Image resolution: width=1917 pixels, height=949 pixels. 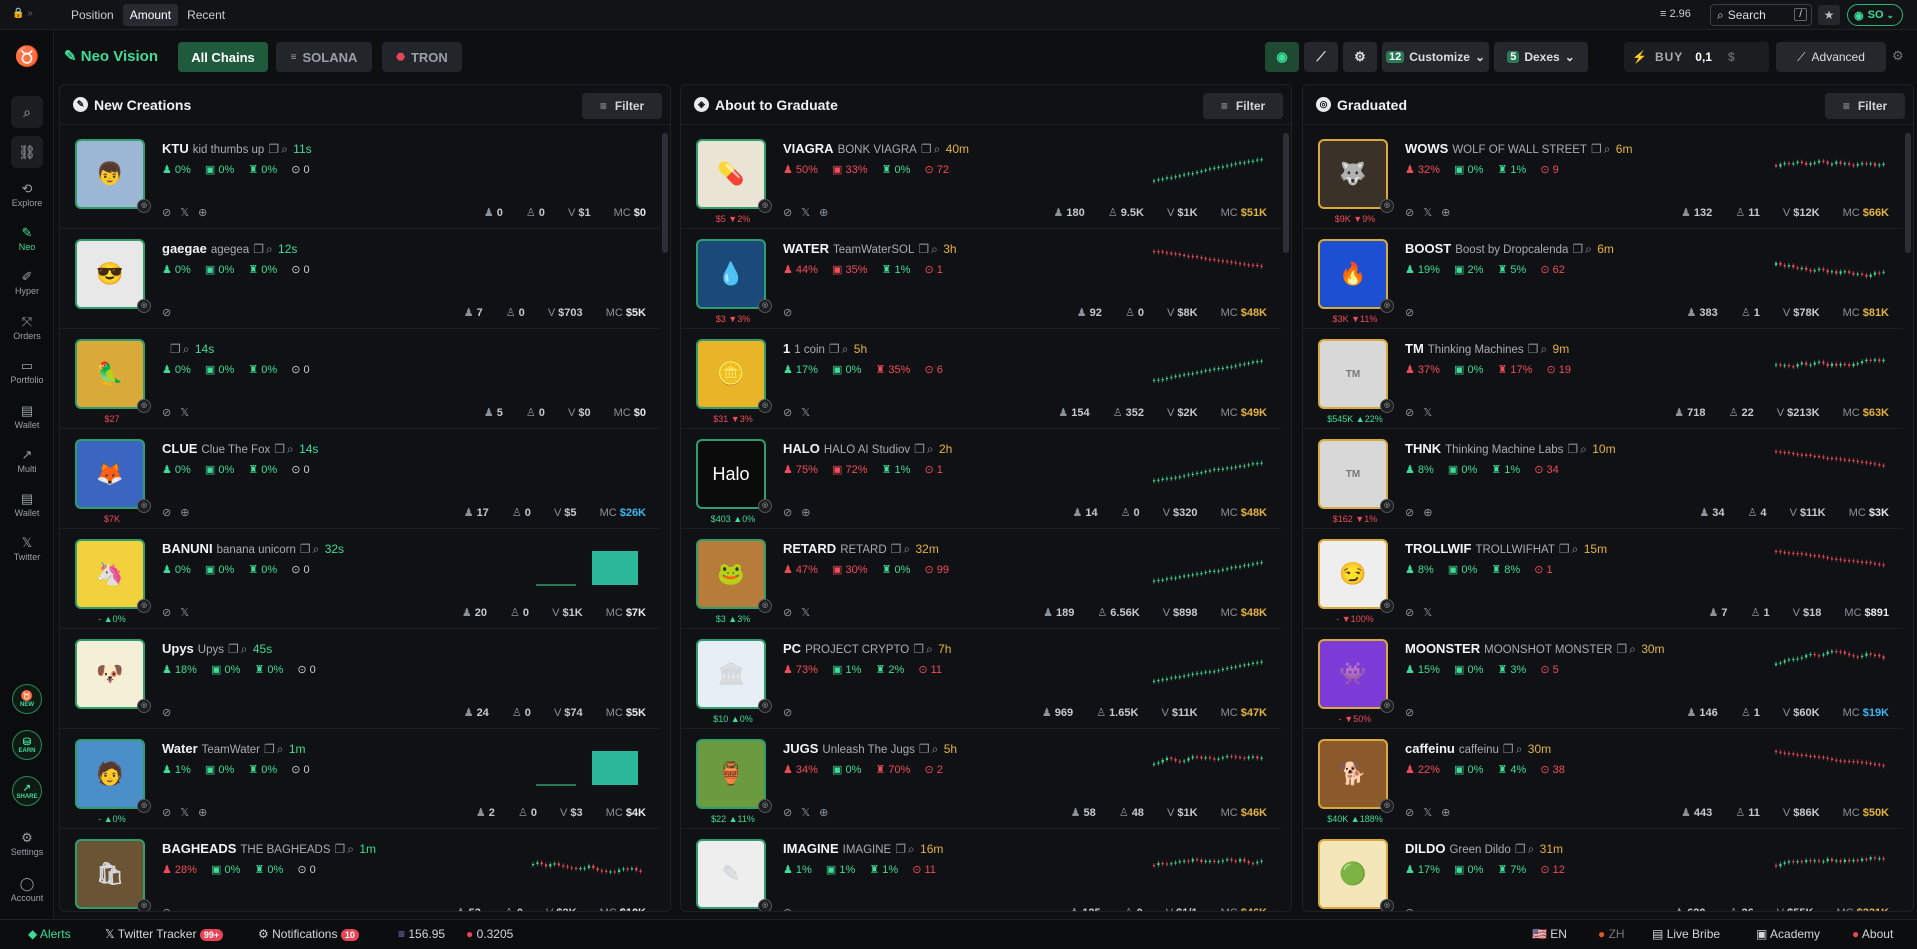 What do you see at coordinates (199, 848) in the screenshot?
I see `token-ticker: BAGHEADS` at bounding box center [199, 848].